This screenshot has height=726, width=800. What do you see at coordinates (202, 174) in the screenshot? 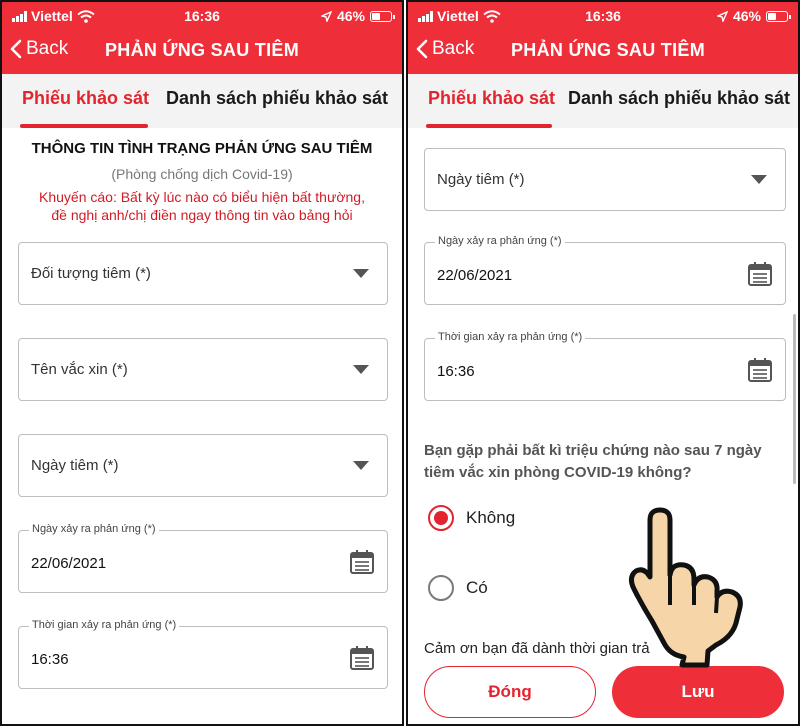
I see `form-subheading: (Phòng chống dịch Covid-19)` at bounding box center [202, 174].